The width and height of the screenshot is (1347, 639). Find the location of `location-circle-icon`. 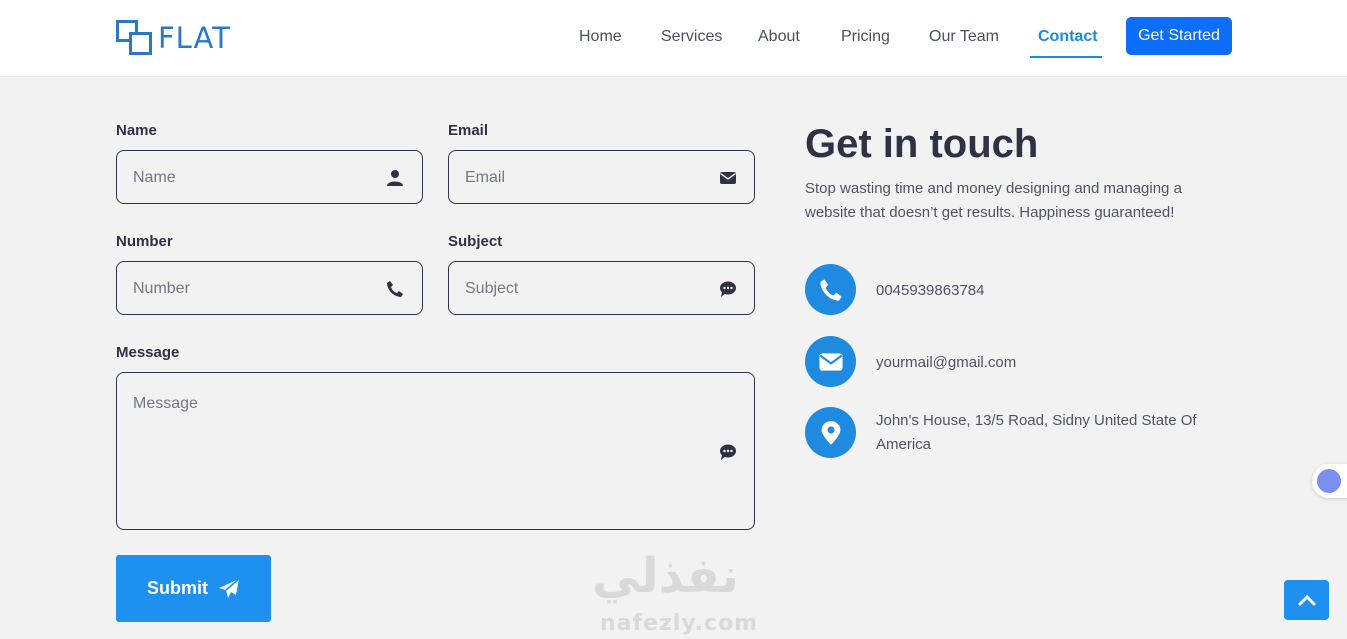

location-circle-icon is located at coordinates (830, 432).